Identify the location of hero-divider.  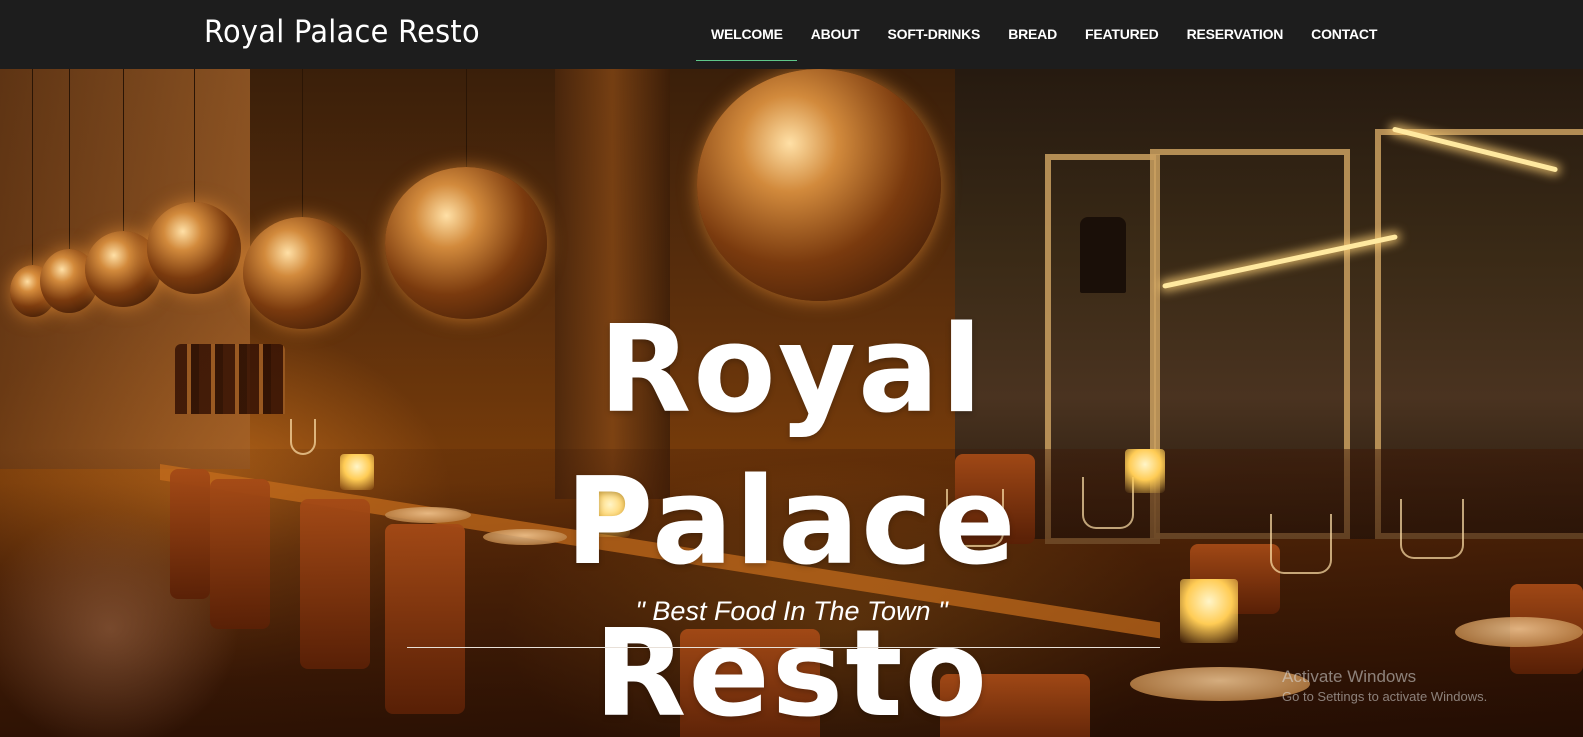
(783, 647).